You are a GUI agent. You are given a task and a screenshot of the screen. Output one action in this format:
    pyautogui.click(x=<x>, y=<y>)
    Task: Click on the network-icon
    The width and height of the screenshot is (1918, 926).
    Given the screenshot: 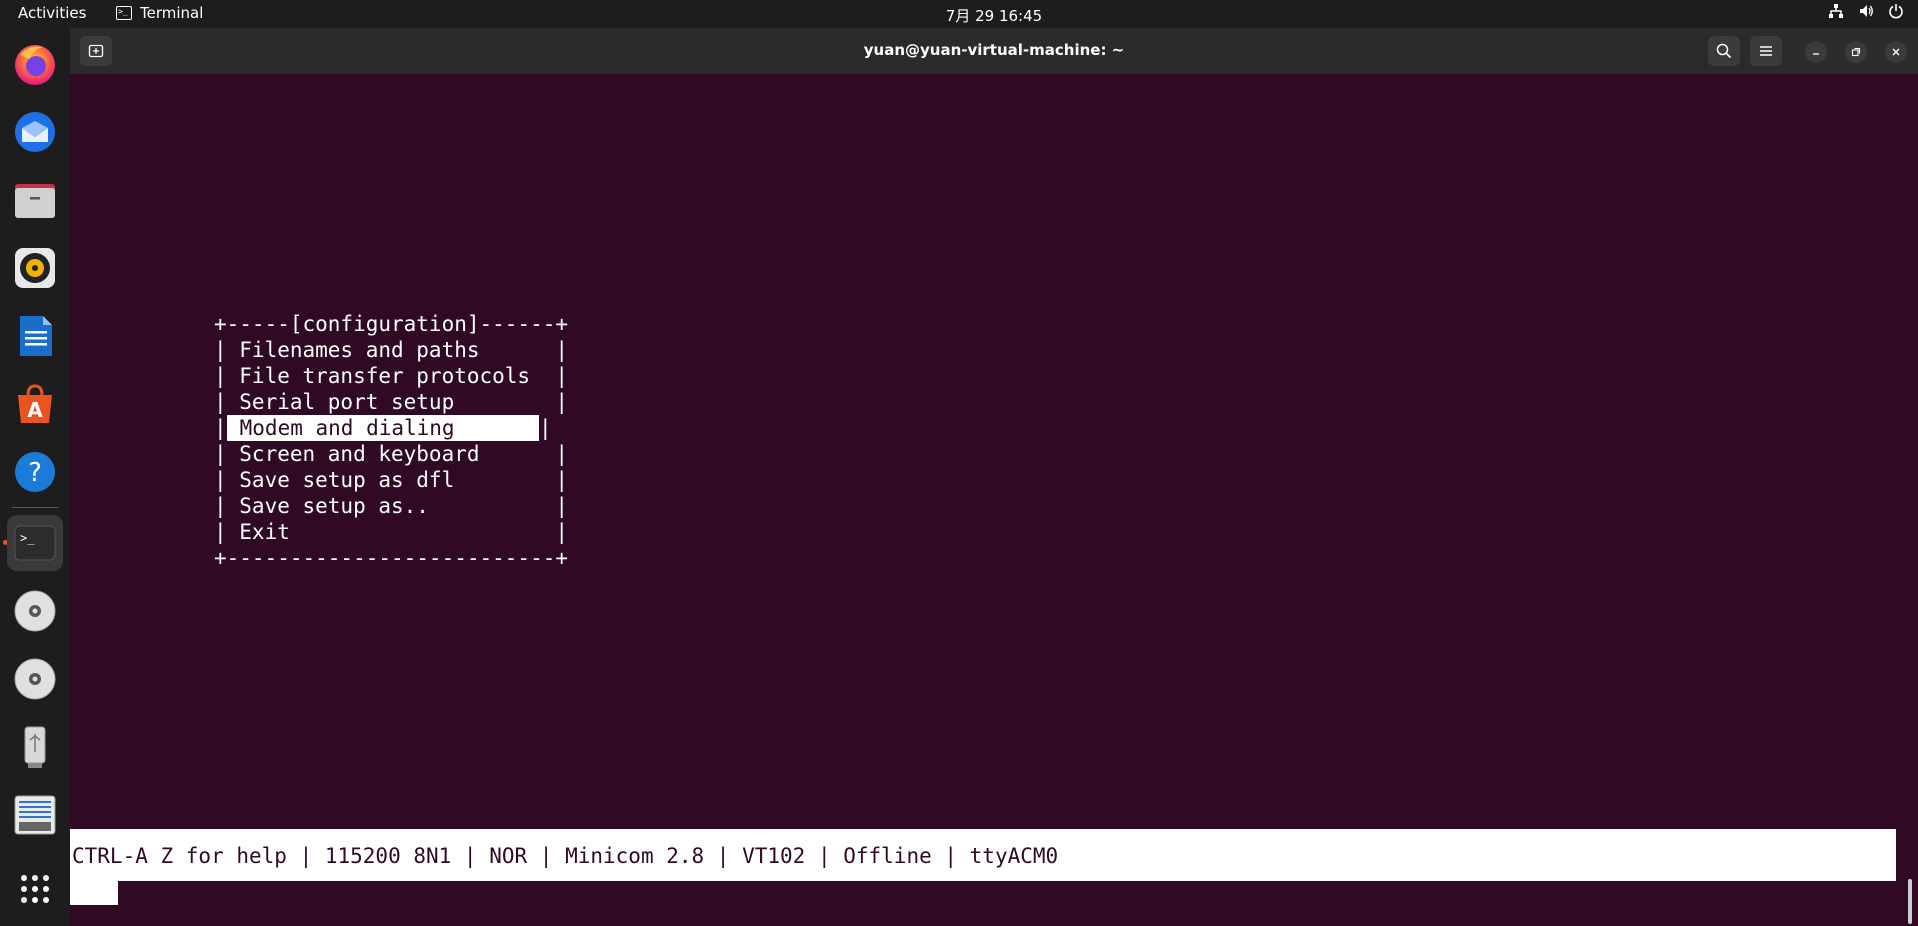 What is the action you would take?
    pyautogui.click(x=1836, y=11)
    